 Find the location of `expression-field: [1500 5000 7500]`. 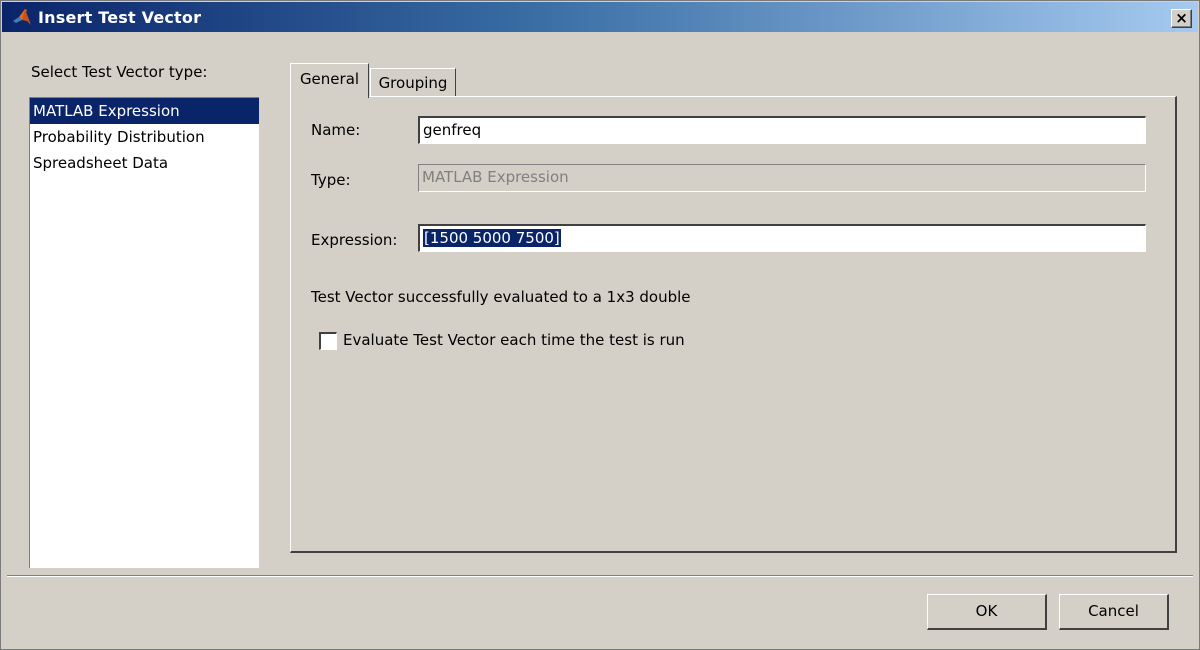

expression-field: [1500 5000 7500] is located at coordinates (782, 238).